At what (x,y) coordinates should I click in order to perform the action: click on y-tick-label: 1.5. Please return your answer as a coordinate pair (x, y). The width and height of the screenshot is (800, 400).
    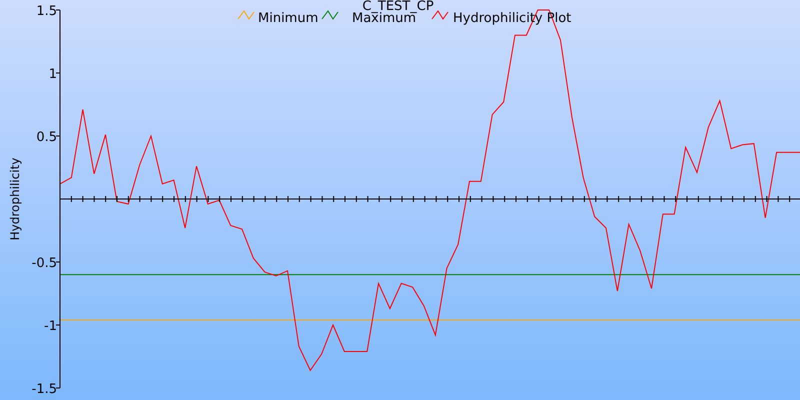
    Looking at the image, I should click on (46, 11).